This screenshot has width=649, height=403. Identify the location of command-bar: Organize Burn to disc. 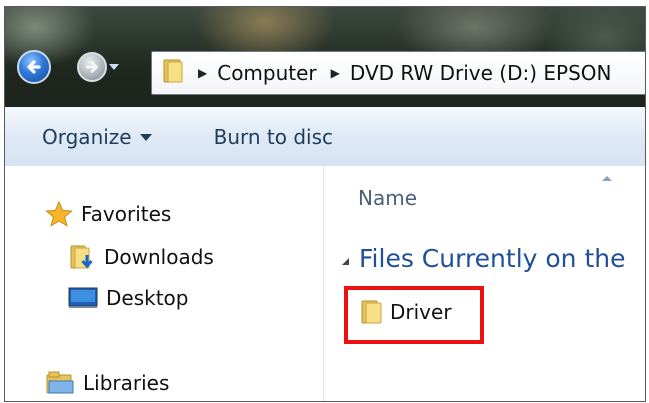
(325, 137).